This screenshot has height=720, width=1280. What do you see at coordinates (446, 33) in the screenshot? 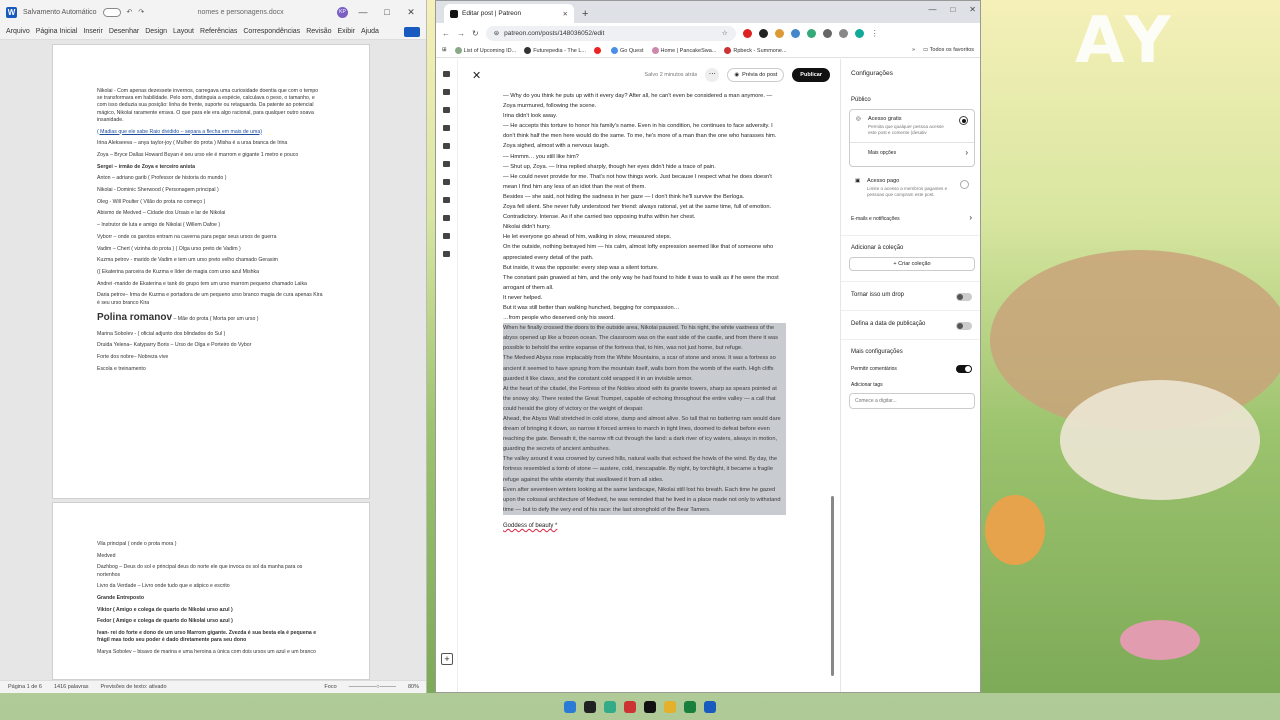
I see `back-icon: ←` at bounding box center [446, 33].